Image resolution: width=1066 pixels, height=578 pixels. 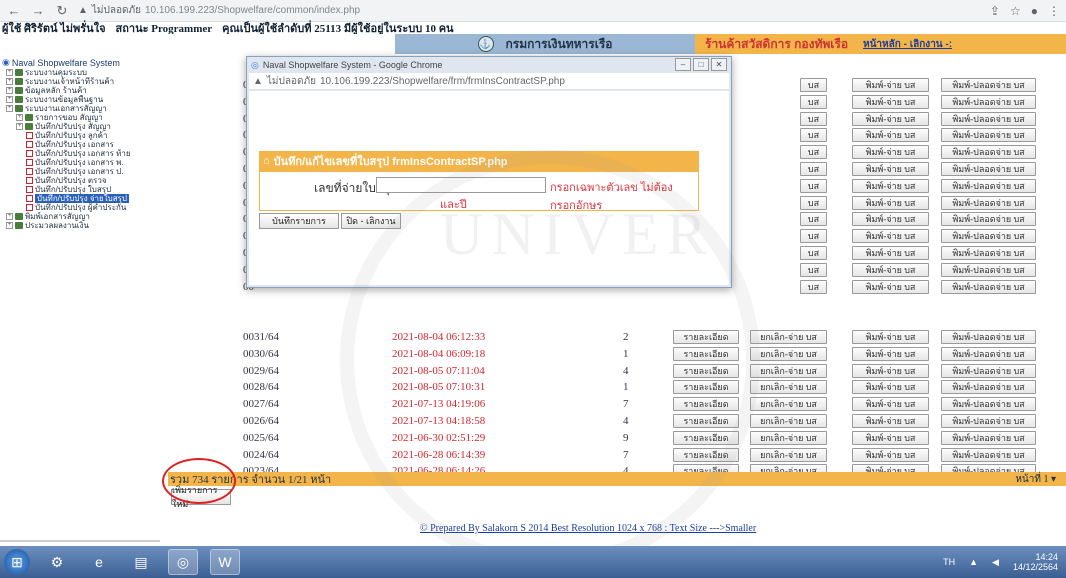 I want to click on language-indicator: TH, so click(x=949, y=562).